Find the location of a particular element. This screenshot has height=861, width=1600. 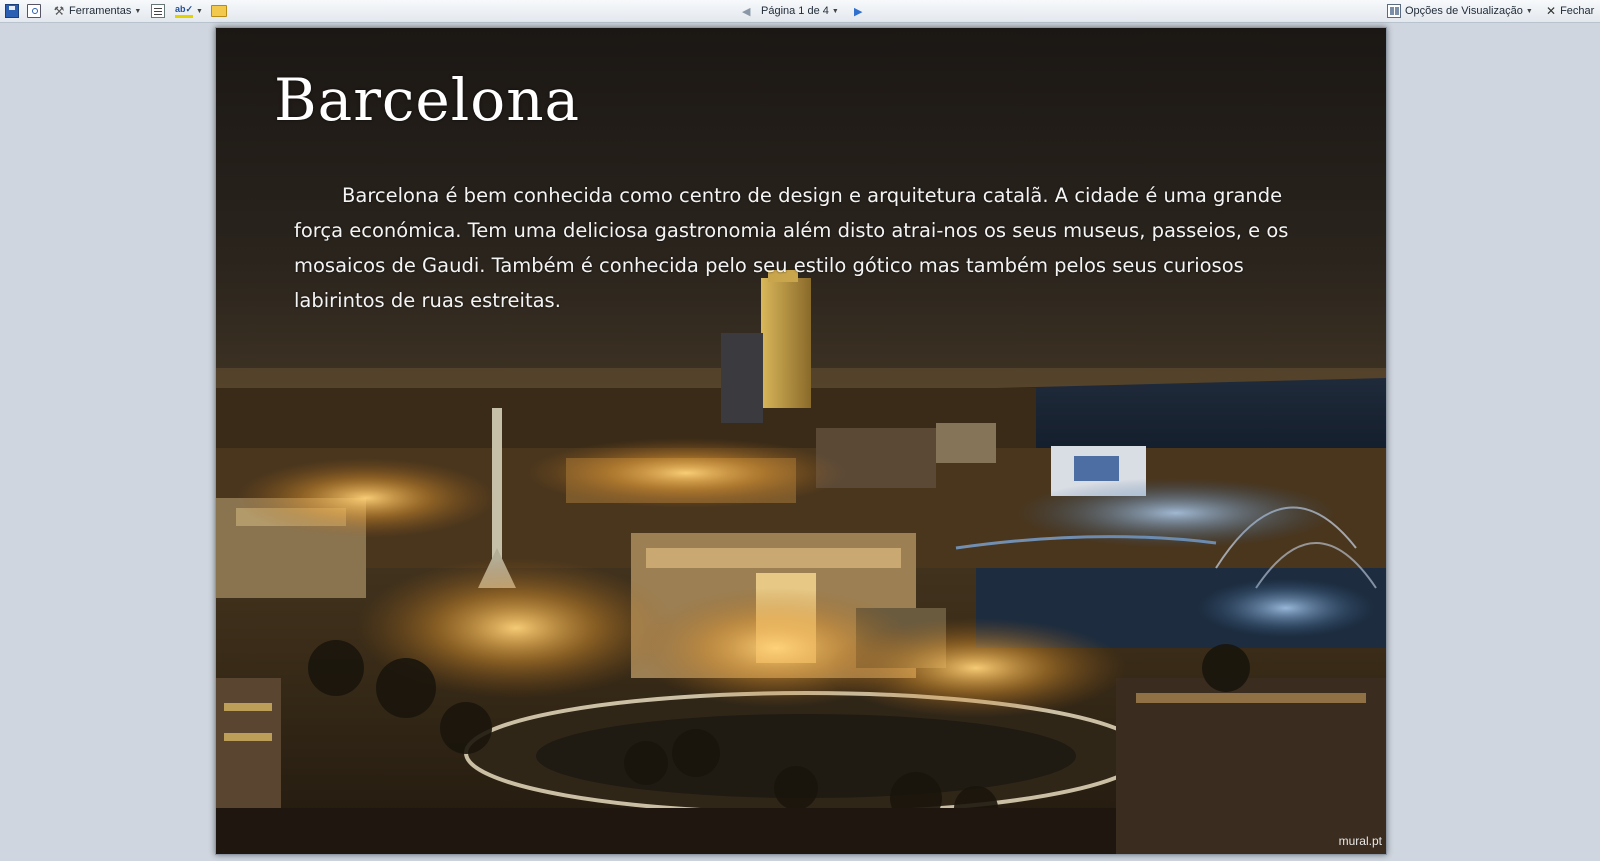

view-options-label: Opções de Visualização is located at coordinates (1464, 11).